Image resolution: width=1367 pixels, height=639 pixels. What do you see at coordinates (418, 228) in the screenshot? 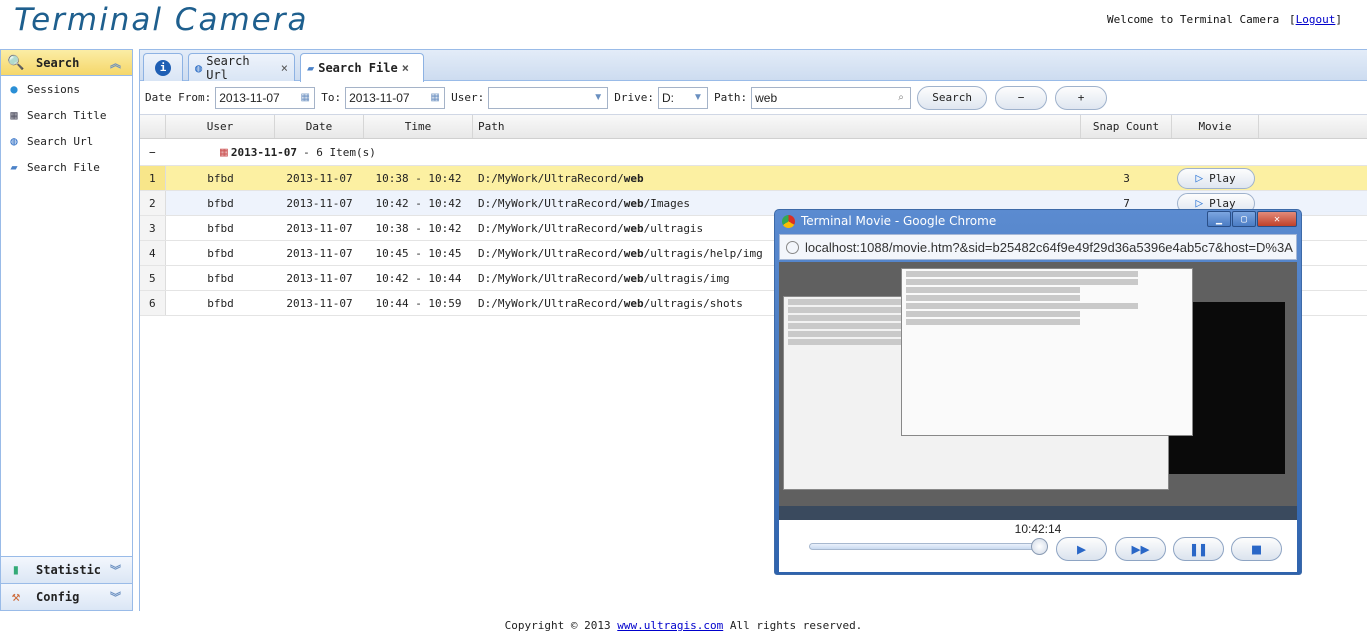
I see `cell-time: 10:38 - 10:42` at bounding box center [418, 228].